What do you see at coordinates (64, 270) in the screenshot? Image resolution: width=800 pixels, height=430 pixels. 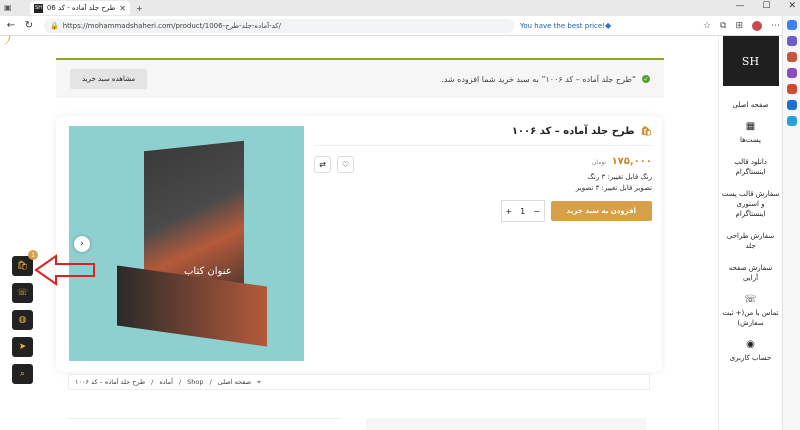 I see `annotation-arrow` at bounding box center [64, 270].